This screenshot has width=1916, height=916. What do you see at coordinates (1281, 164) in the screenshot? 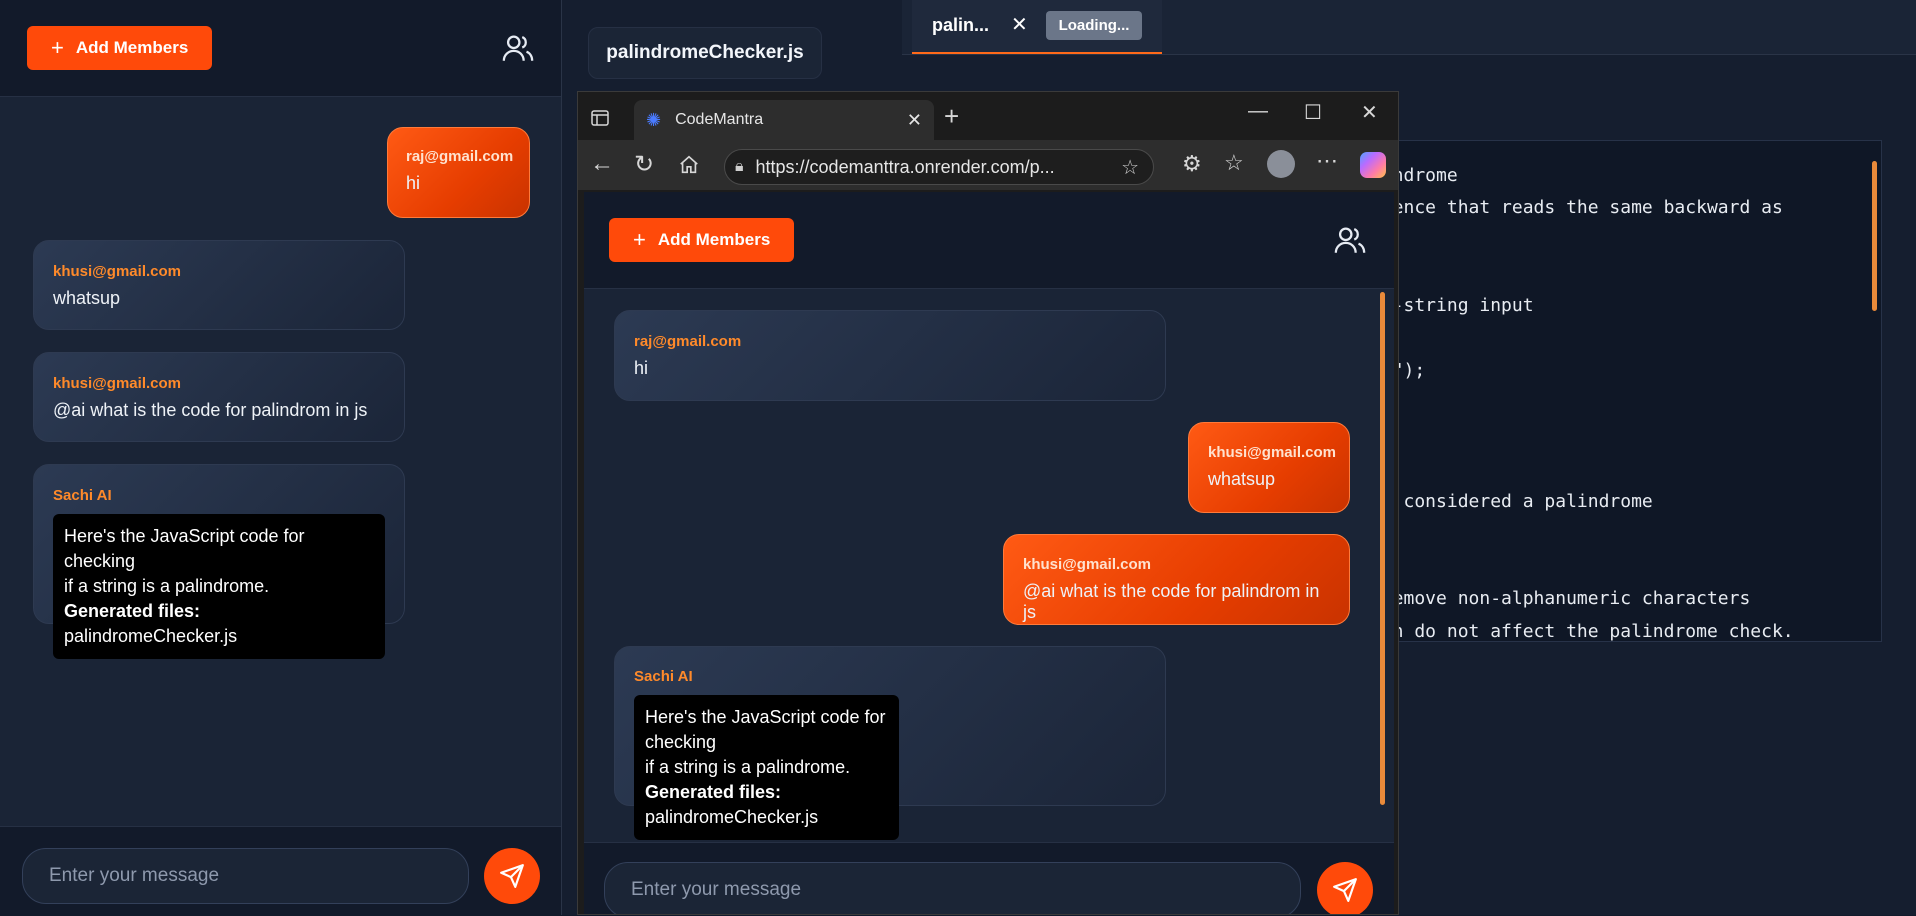
I see `profile-avatar` at bounding box center [1281, 164].